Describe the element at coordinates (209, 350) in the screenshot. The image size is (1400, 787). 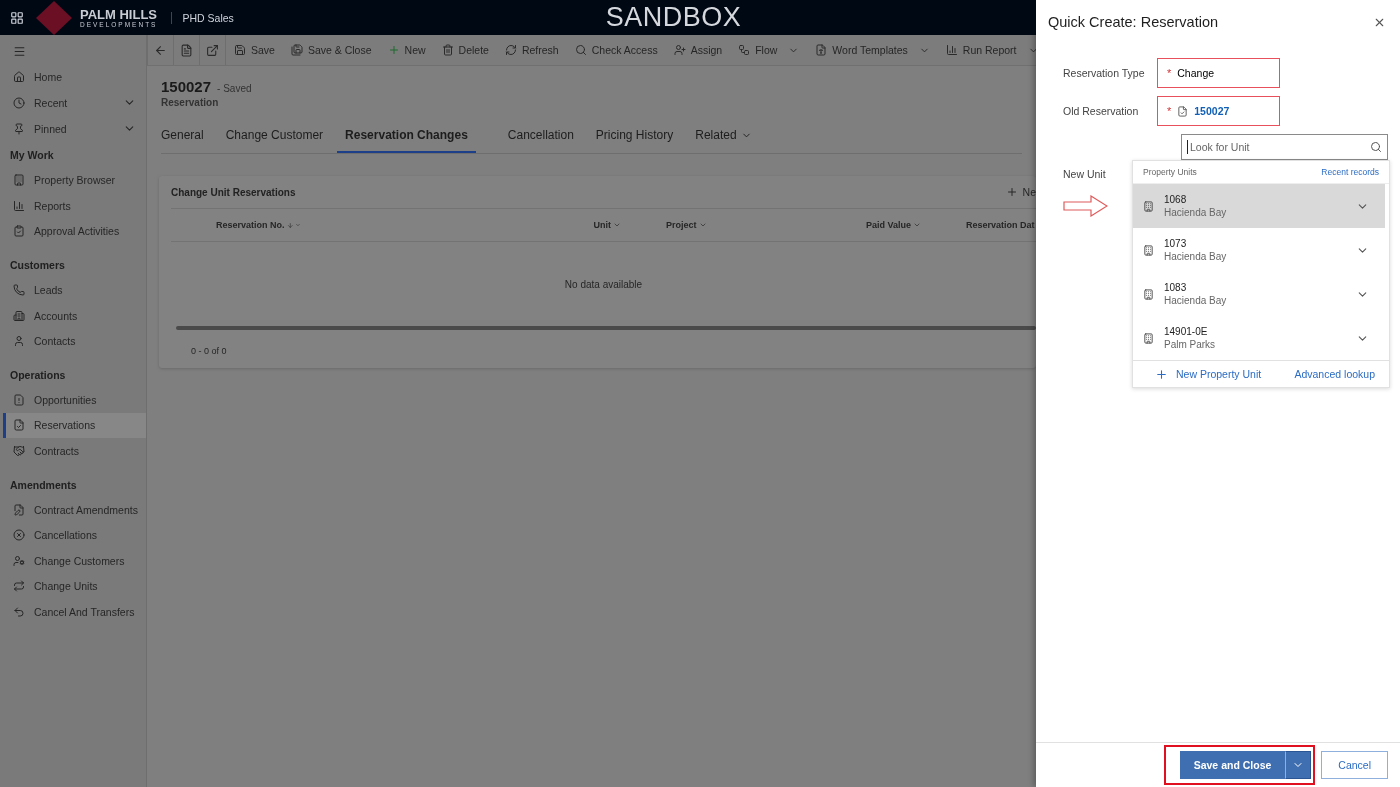
I see `record-count: 0 - 0 of 0` at that location.